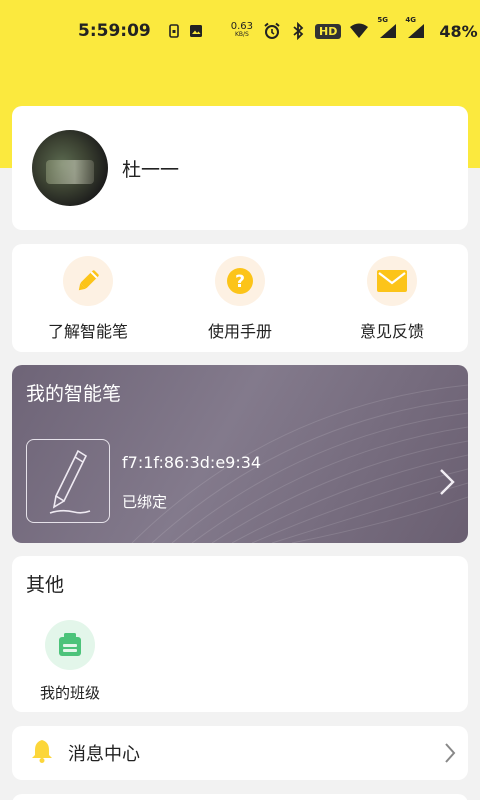  What do you see at coordinates (272, 31) in the screenshot?
I see `alarm-icon` at bounding box center [272, 31].